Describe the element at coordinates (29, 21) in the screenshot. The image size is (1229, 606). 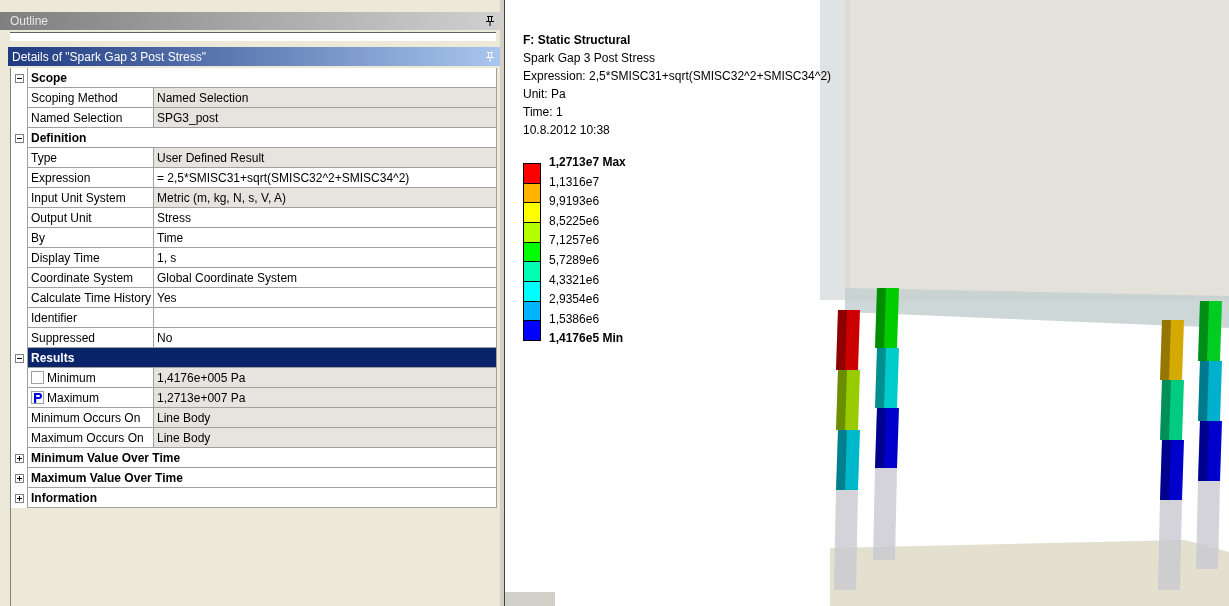
I see `panel-title: Outline` at that location.